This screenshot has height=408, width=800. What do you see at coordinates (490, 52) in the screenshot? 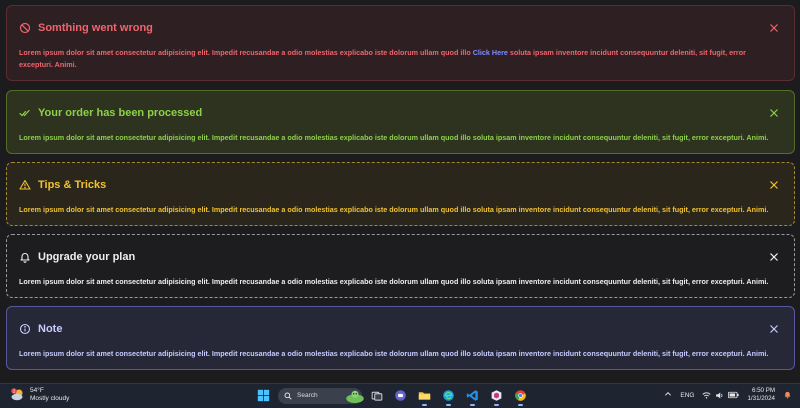
I see `click-here-link: Click Here` at bounding box center [490, 52].